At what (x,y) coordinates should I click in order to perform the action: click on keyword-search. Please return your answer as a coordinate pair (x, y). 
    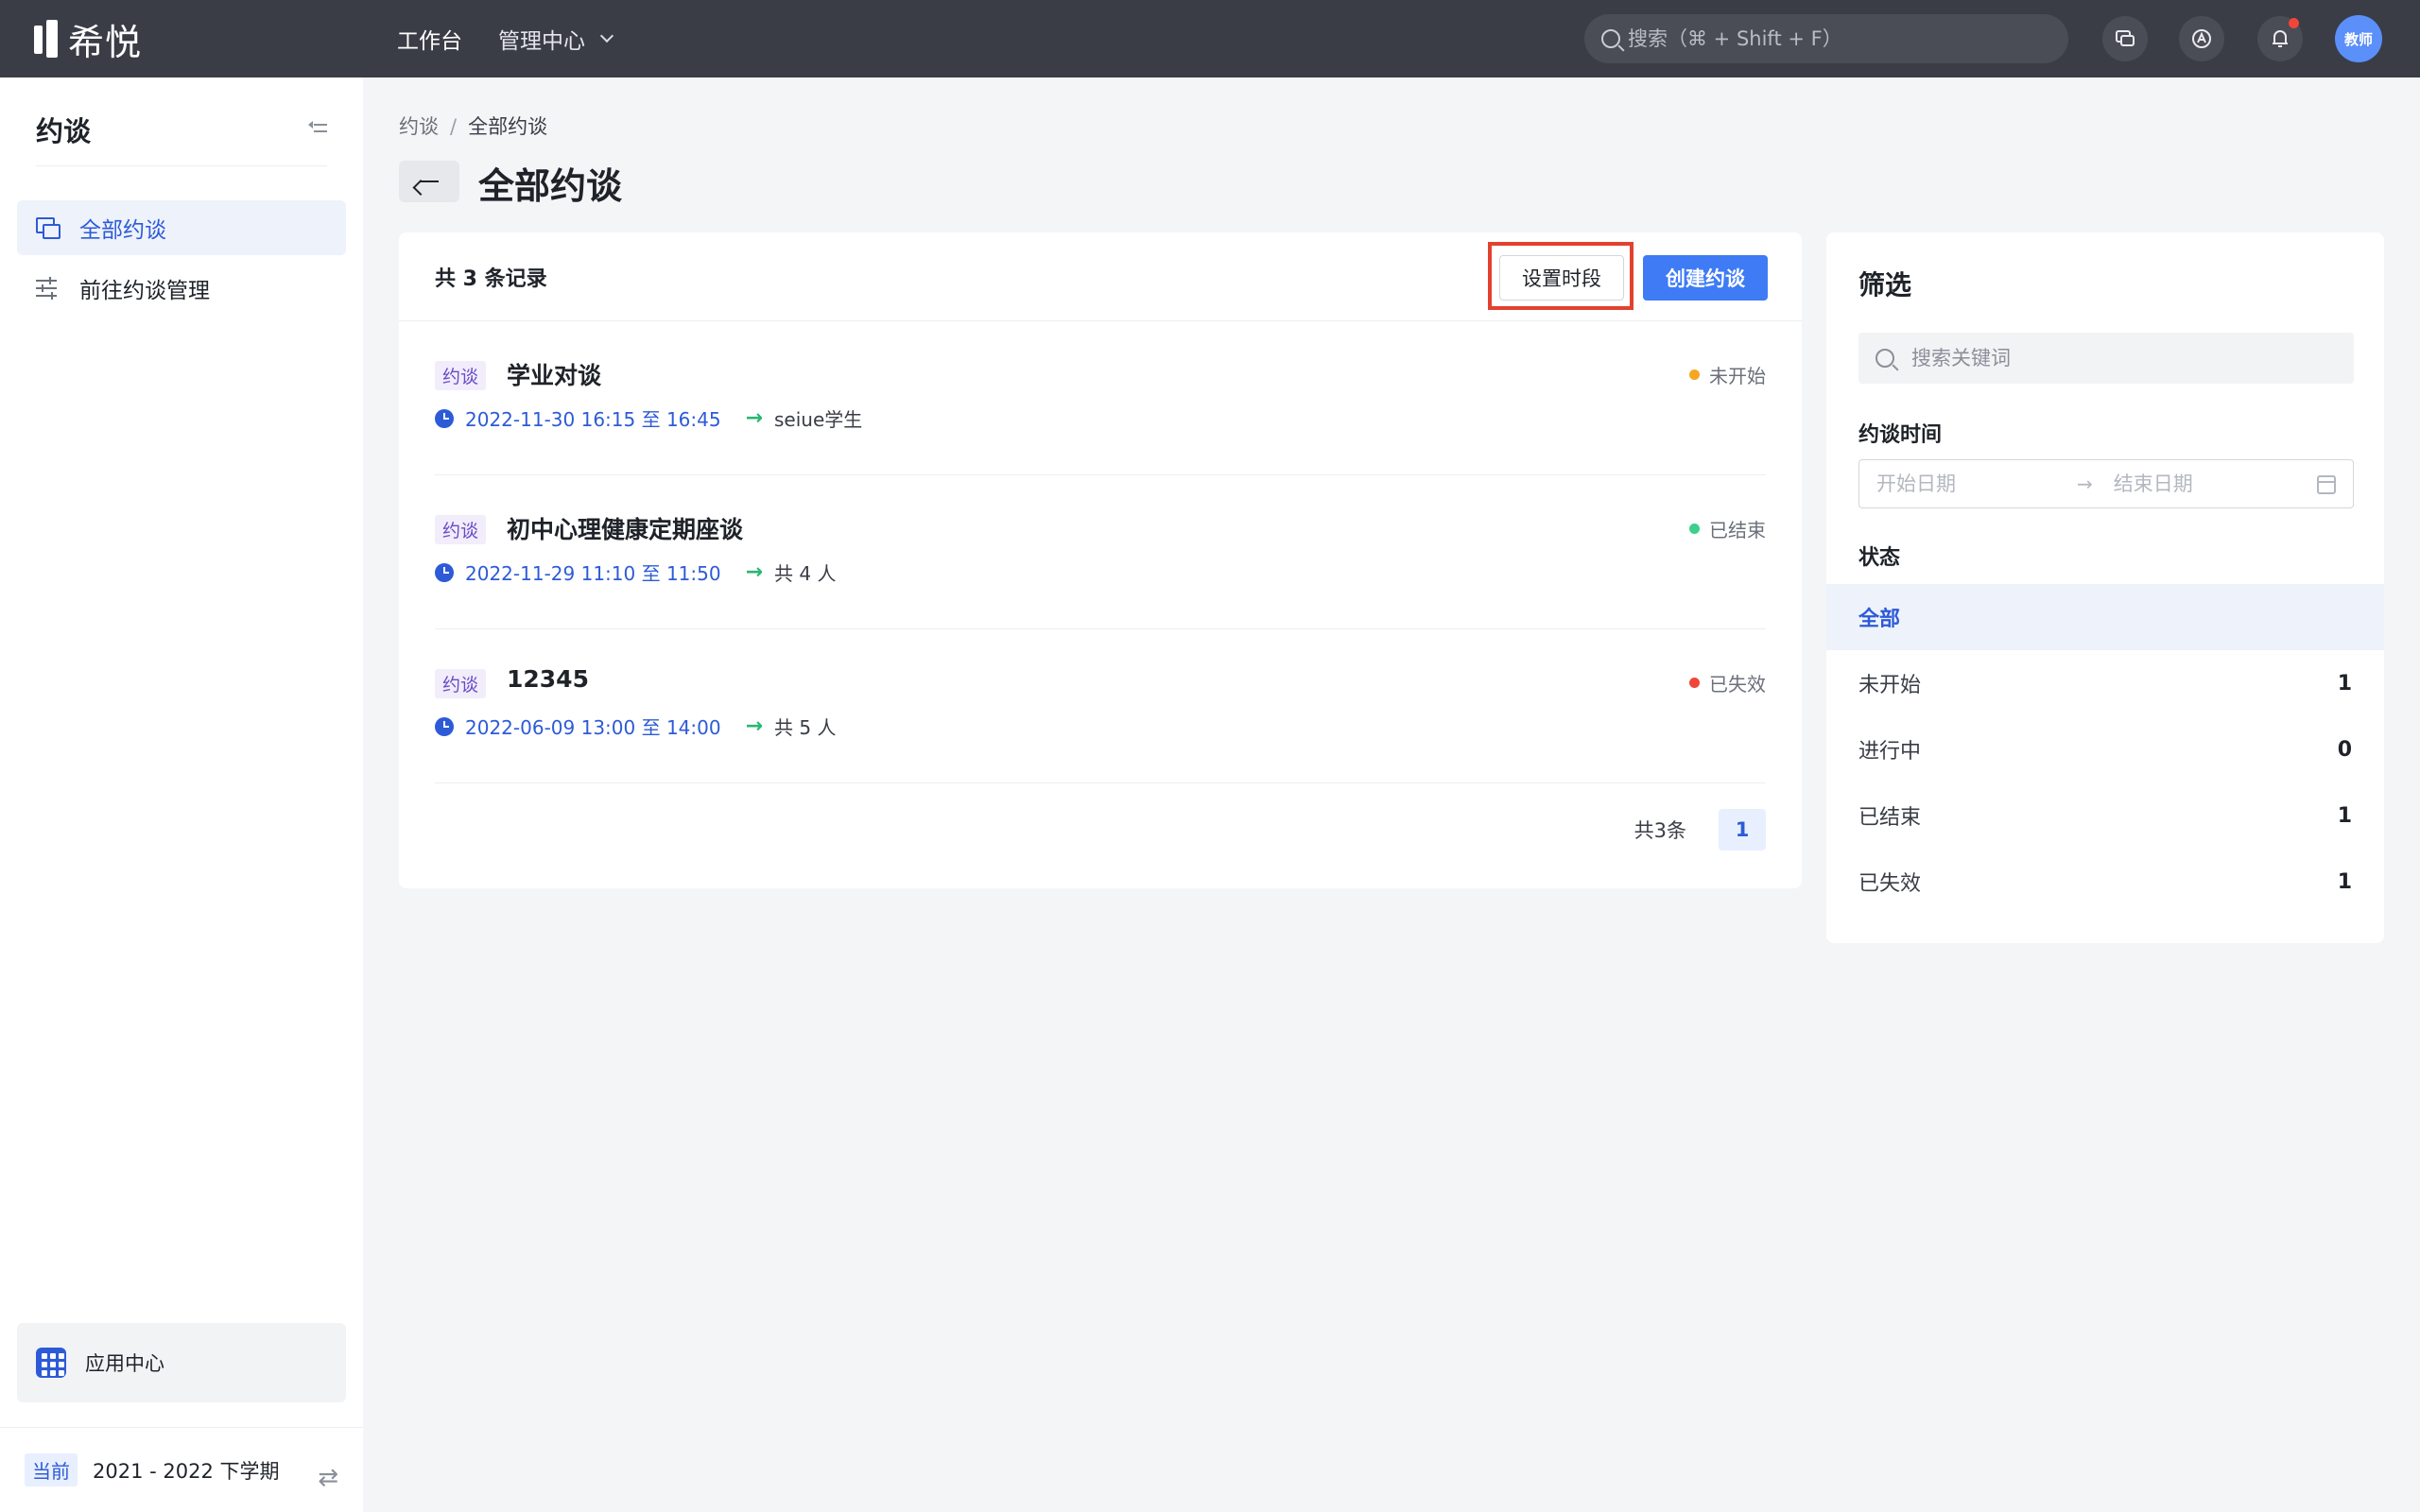
    Looking at the image, I should click on (2106, 358).